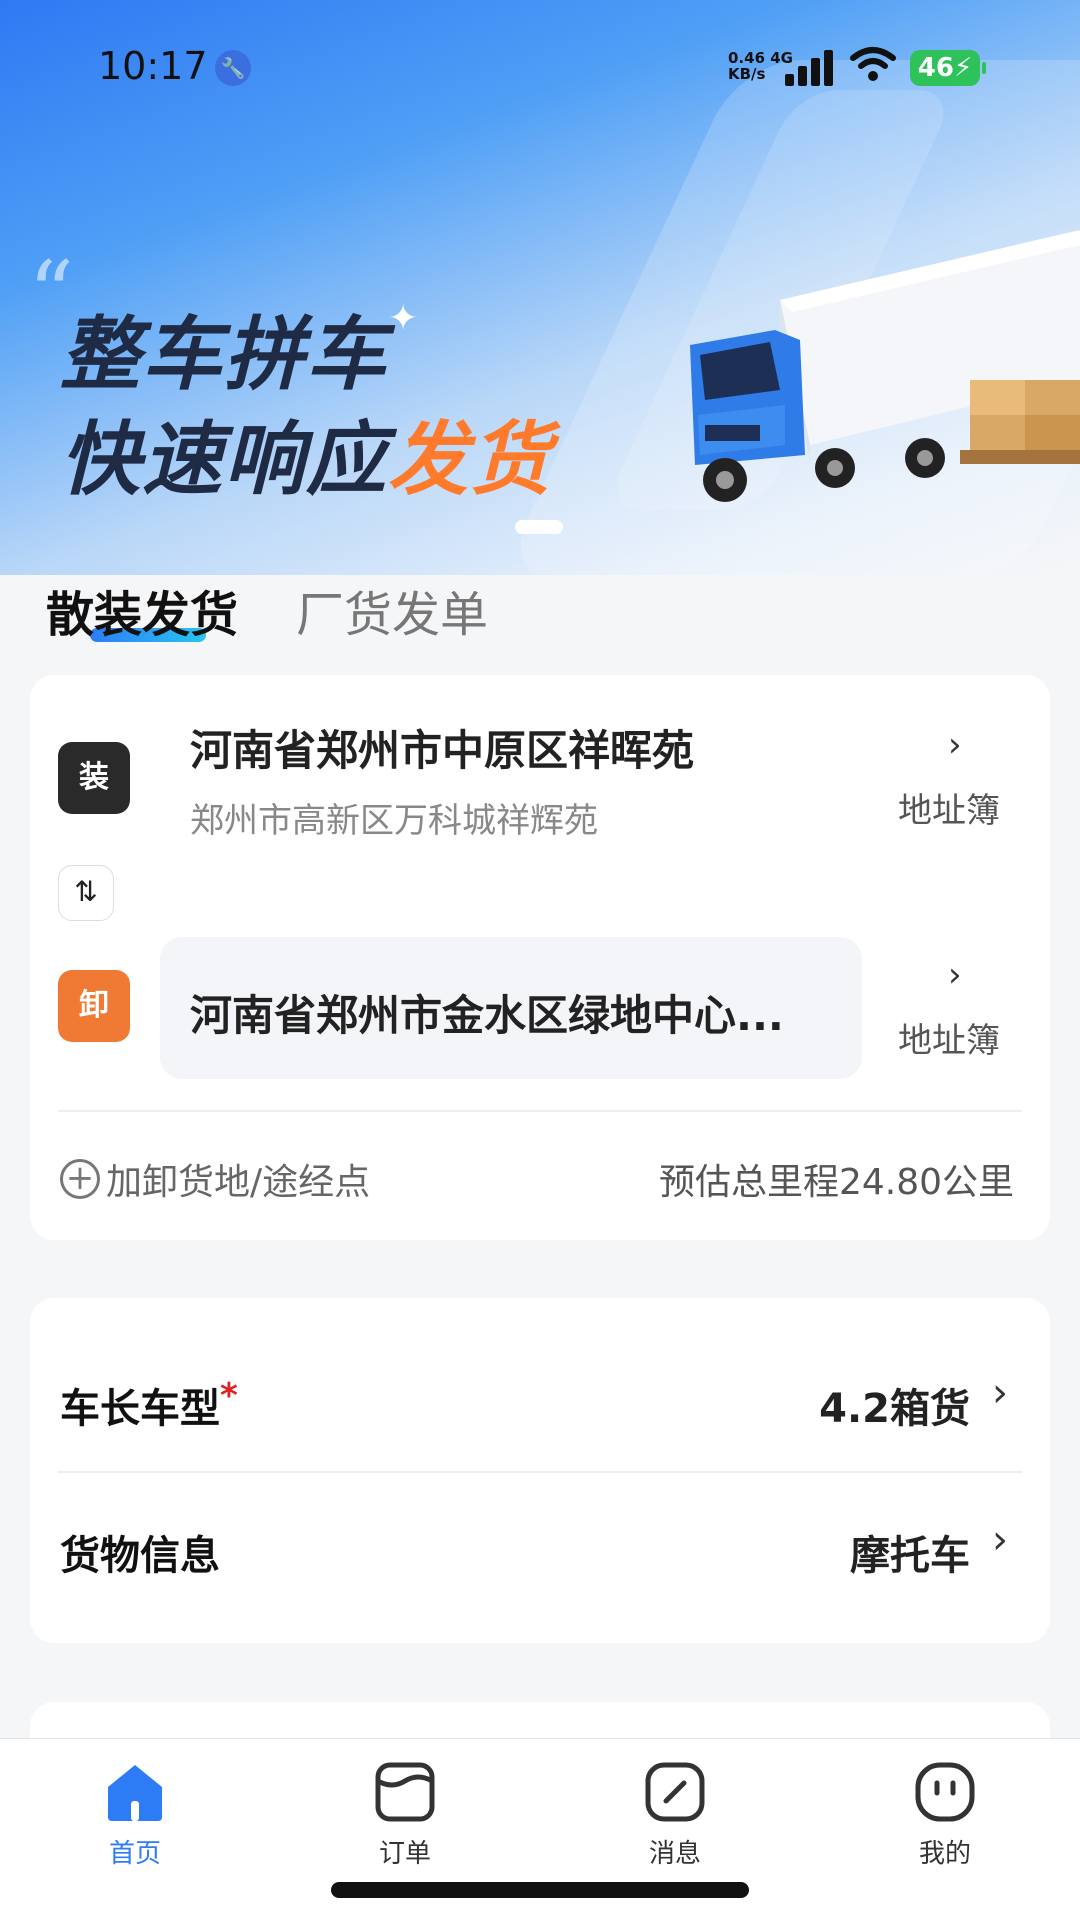 Image resolution: width=1080 pixels, height=1920 pixels. Describe the element at coordinates (675, 1792) in the screenshot. I see `message-icon` at that location.